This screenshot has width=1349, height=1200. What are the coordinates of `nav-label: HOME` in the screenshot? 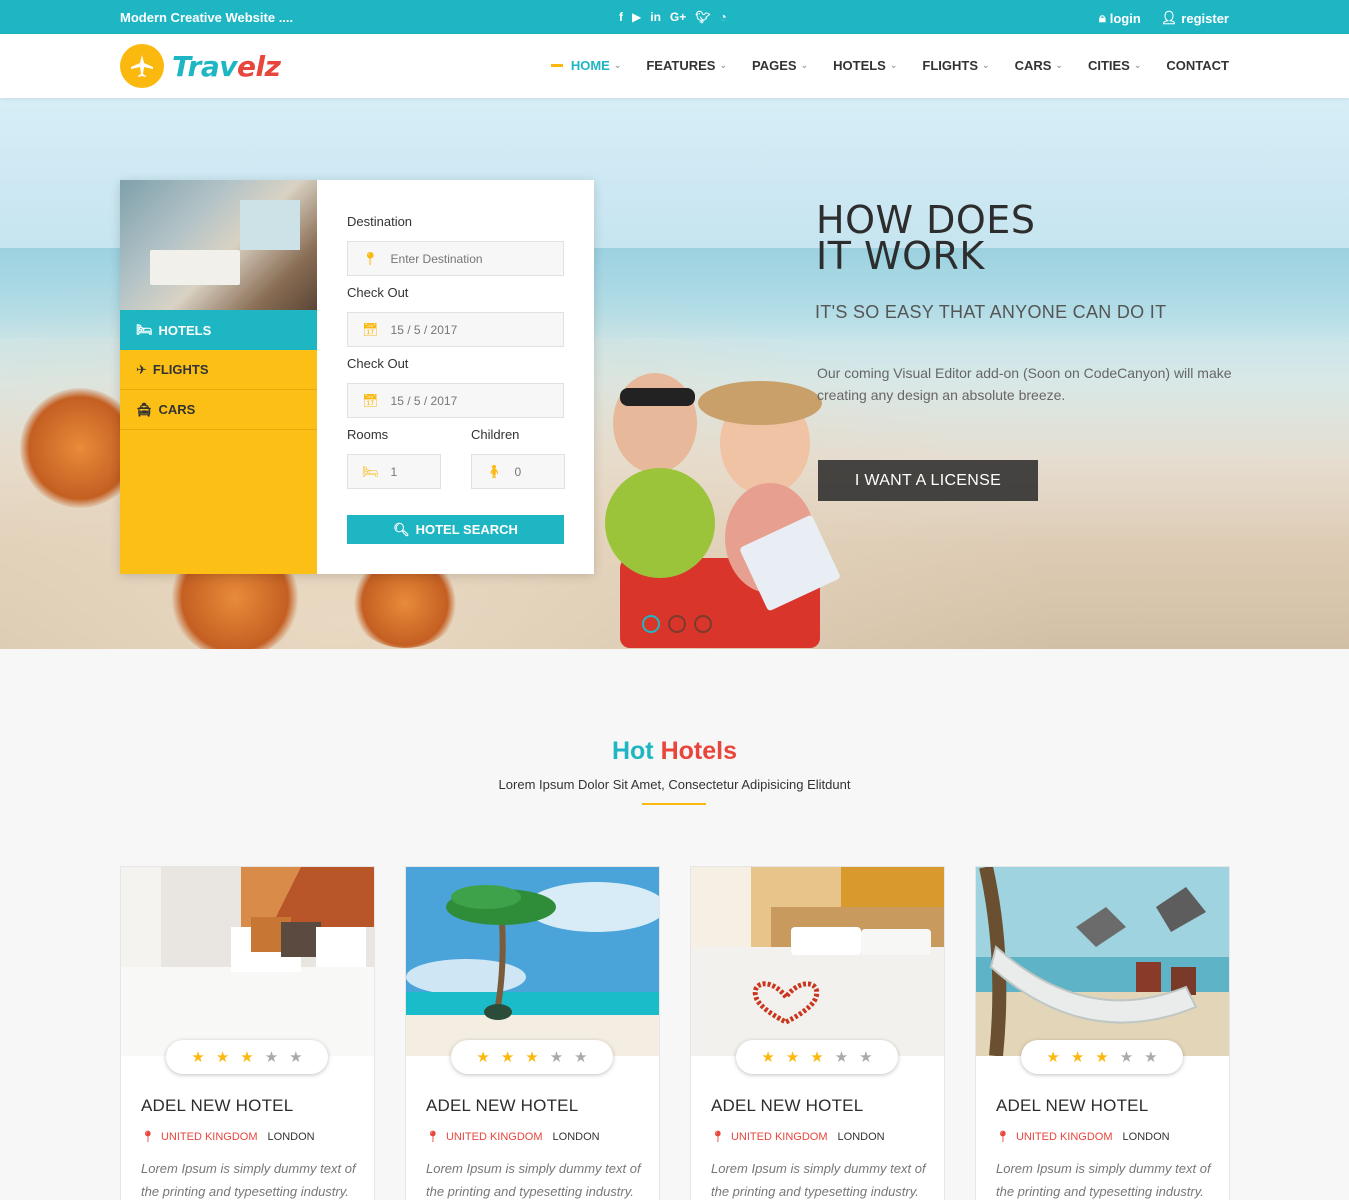 It's located at (590, 65).